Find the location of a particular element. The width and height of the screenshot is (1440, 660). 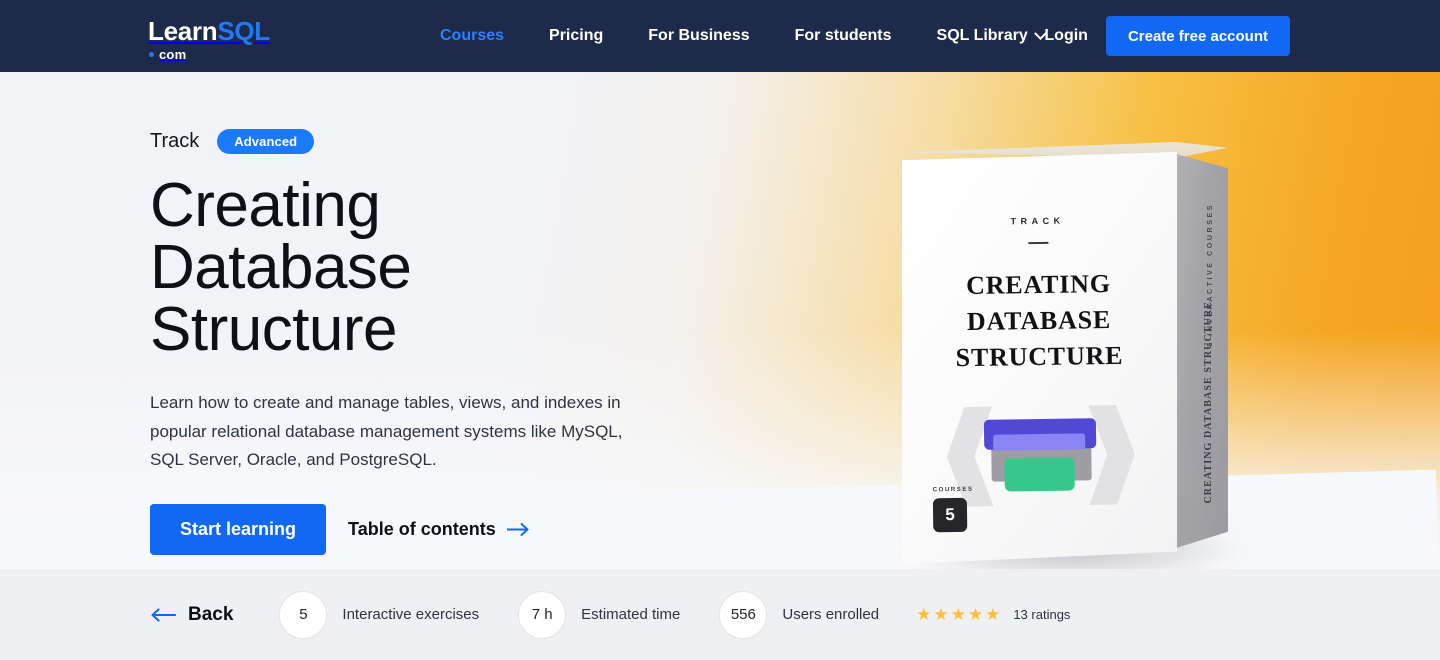

stat-users-enrolled: 556 Users enrolled is located at coordinates (799, 614).